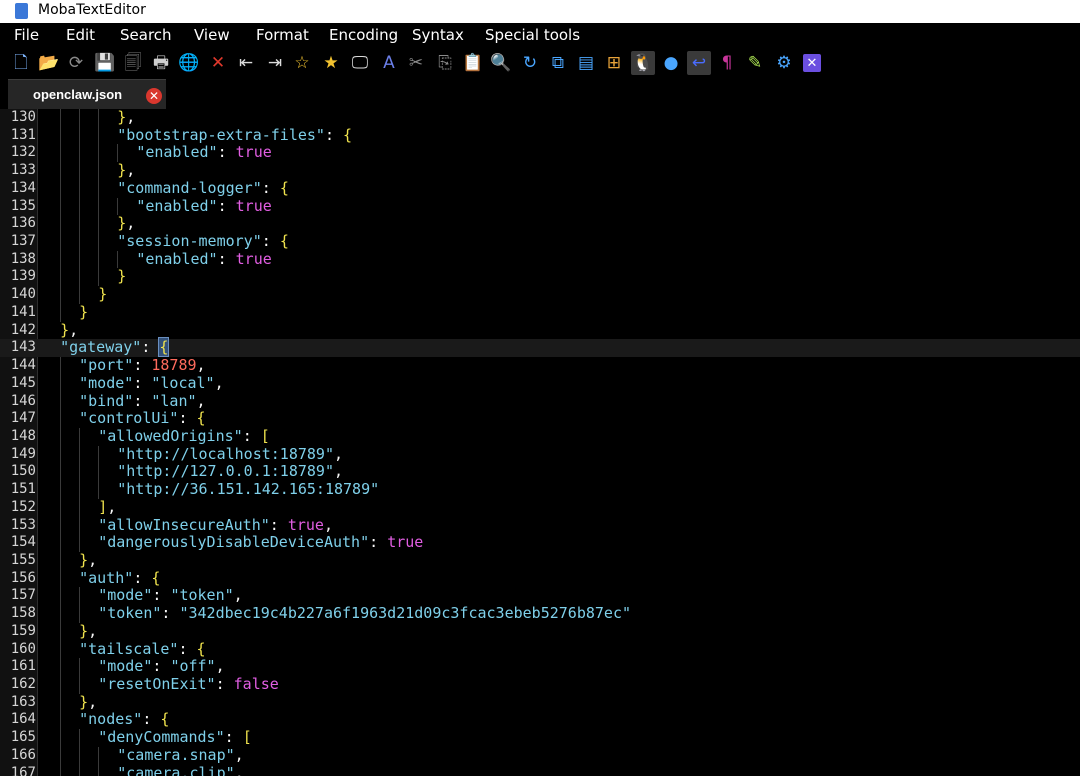 The width and height of the screenshot is (1080, 776). I want to click on menu-file: File, so click(26, 35).